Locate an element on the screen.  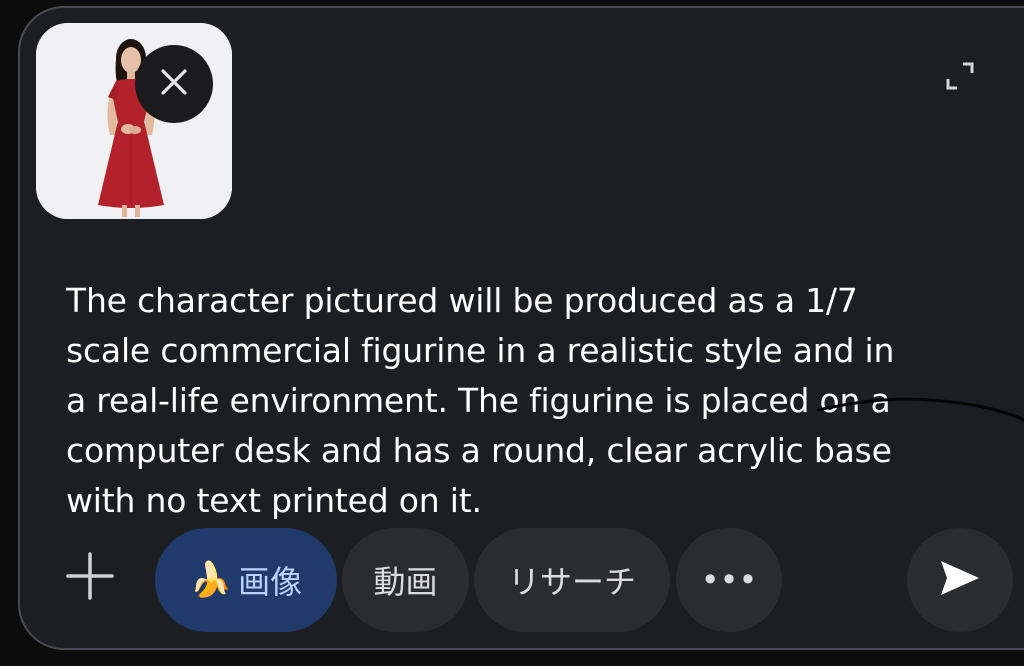
research-mode-chip: リサーチ is located at coordinates (572, 580).